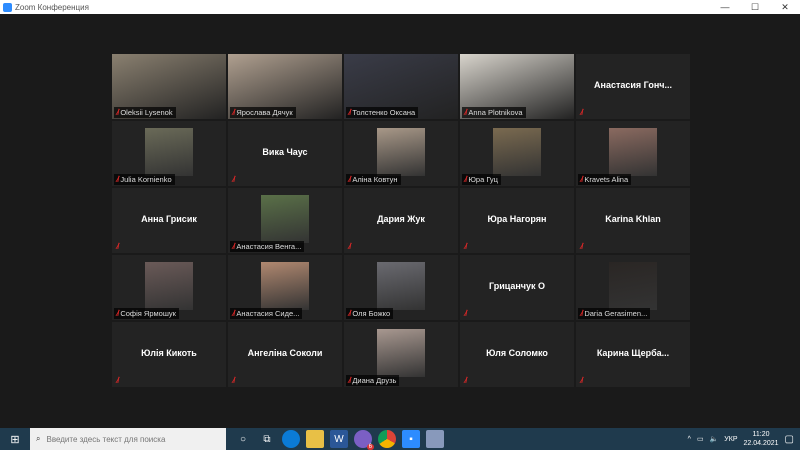 Image resolution: width=800 pixels, height=450 pixels. I want to click on participant-tile: ⁄̸ Anna Plotnikova, so click(517, 86).